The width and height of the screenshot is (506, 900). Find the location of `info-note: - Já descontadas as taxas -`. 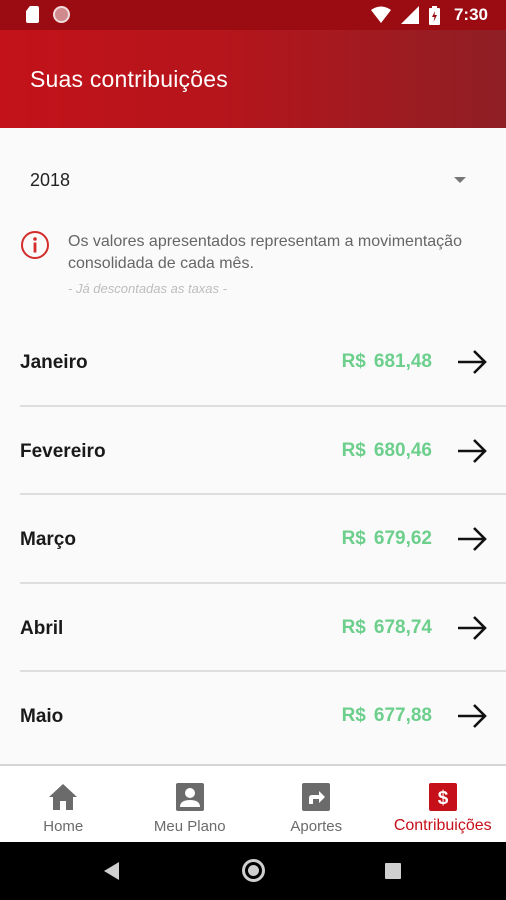

info-note: - Já descontadas as taxas - is located at coordinates (147, 288).